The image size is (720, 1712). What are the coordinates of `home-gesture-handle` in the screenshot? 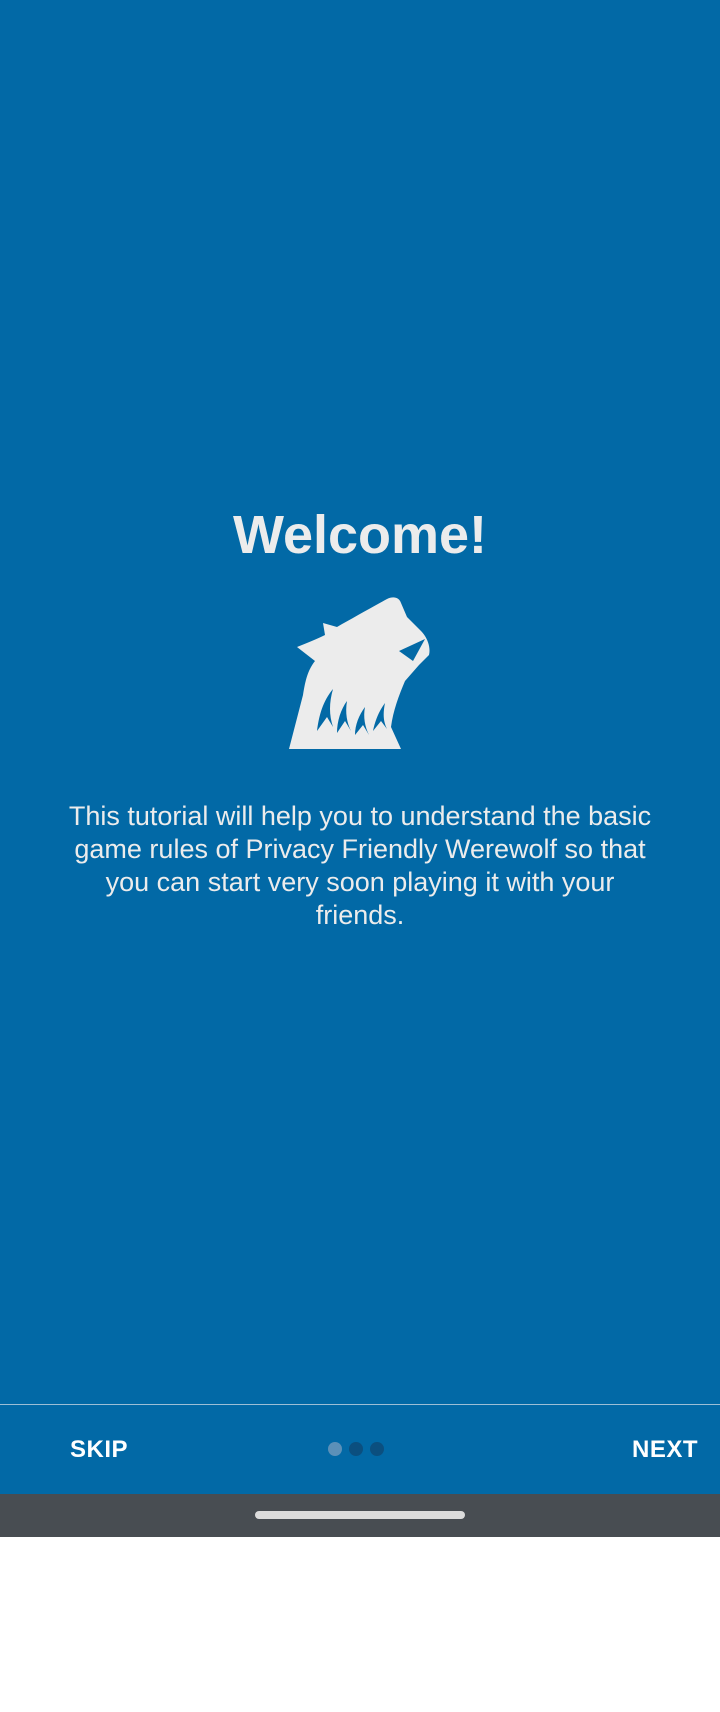 It's located at (360, 1515).